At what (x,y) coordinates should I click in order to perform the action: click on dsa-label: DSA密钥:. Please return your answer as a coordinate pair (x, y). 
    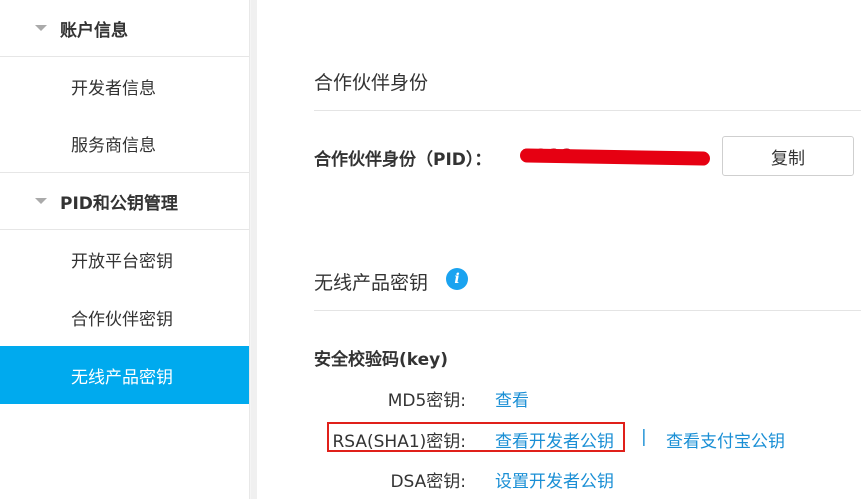
    Looking at the image, I should click on (428, 482).